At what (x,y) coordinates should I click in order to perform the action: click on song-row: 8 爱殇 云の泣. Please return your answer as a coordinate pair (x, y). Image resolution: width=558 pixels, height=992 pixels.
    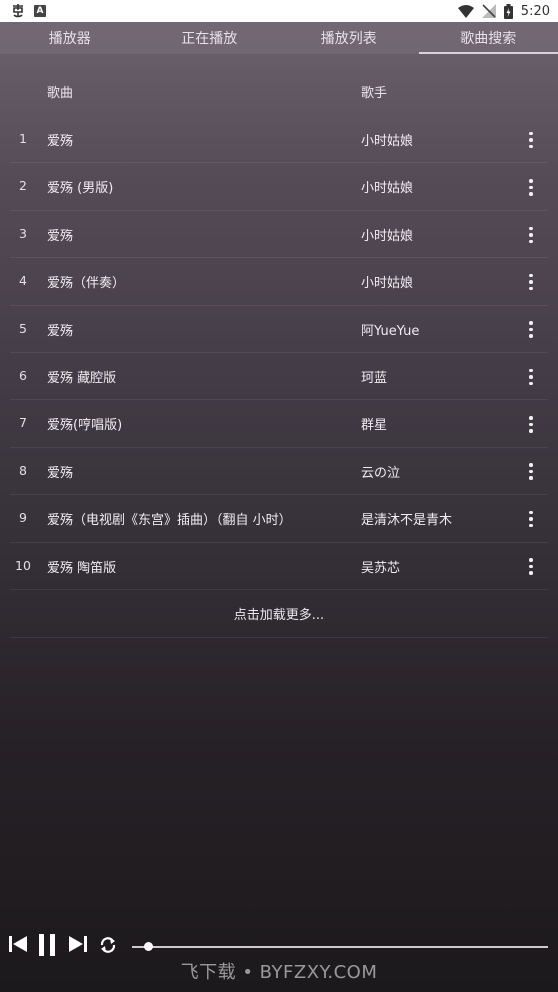
    Looking at the image, I should click on (279, 472).